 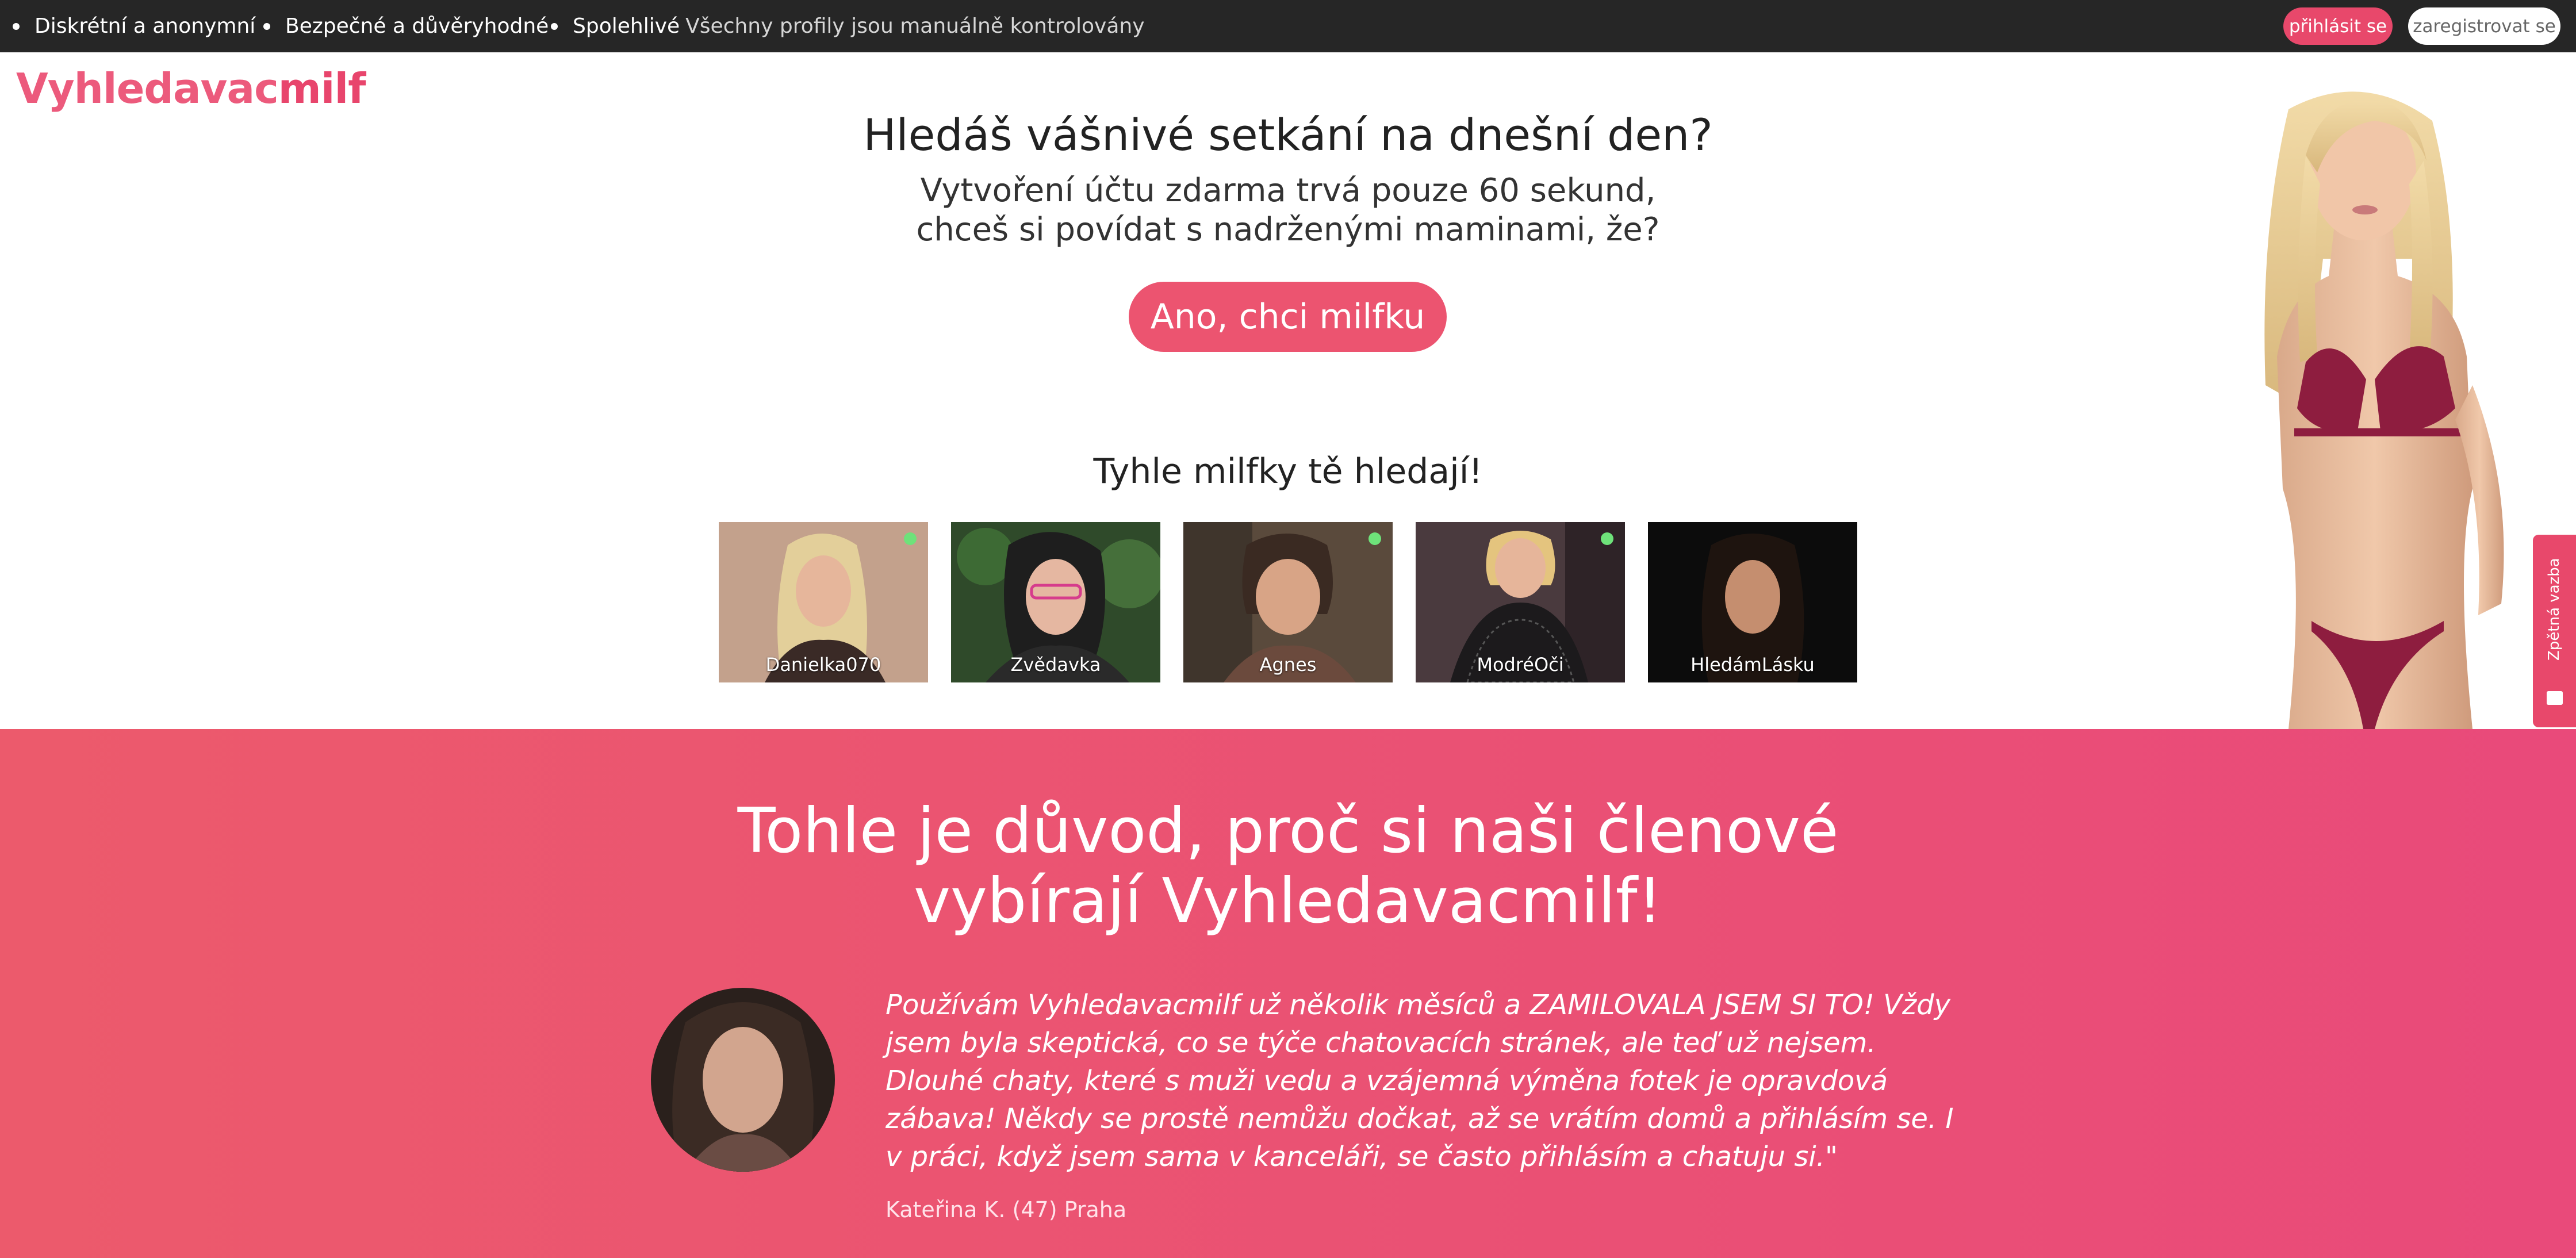 What do you see at coordinates (1288, 665) in the screenshot?
I see `profile-name: Agnes` at bounding box center [1288, 665].